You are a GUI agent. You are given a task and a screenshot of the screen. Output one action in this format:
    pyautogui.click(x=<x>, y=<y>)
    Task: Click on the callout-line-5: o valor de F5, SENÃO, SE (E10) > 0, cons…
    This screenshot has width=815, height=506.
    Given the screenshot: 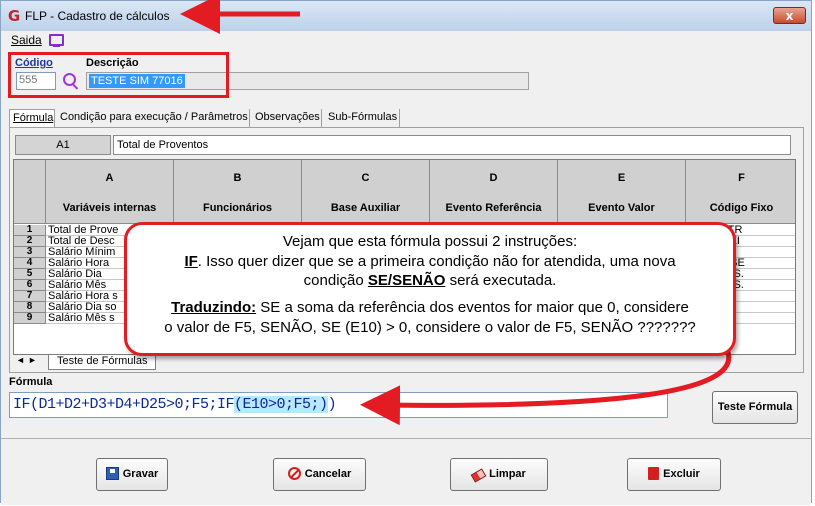 What is the action you would take?
    pyautogui.click(x=430, y=327)
    